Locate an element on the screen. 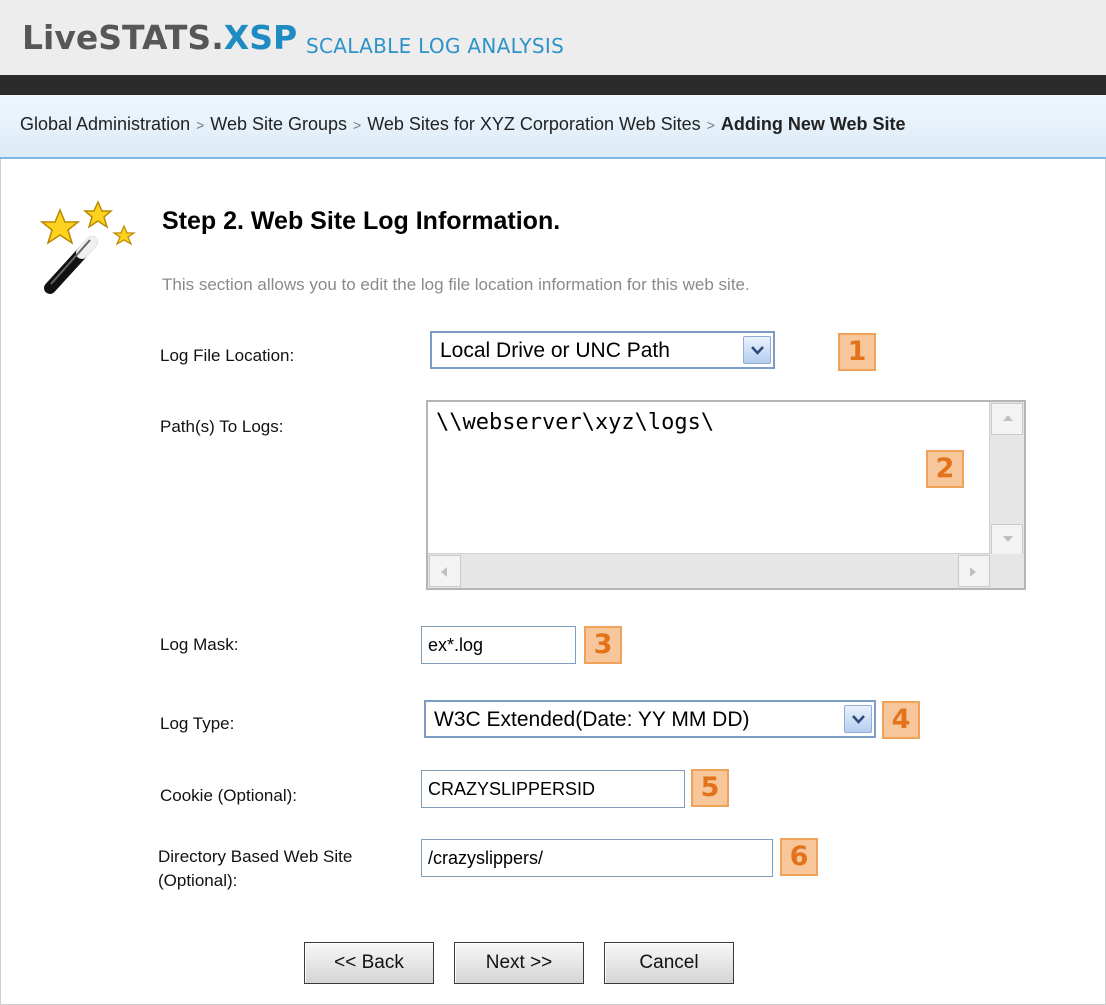 This screenshot has width=1106, height=1005. log-file-location-select: Local Drive or UNC Path is located at coordinates (602, 350).